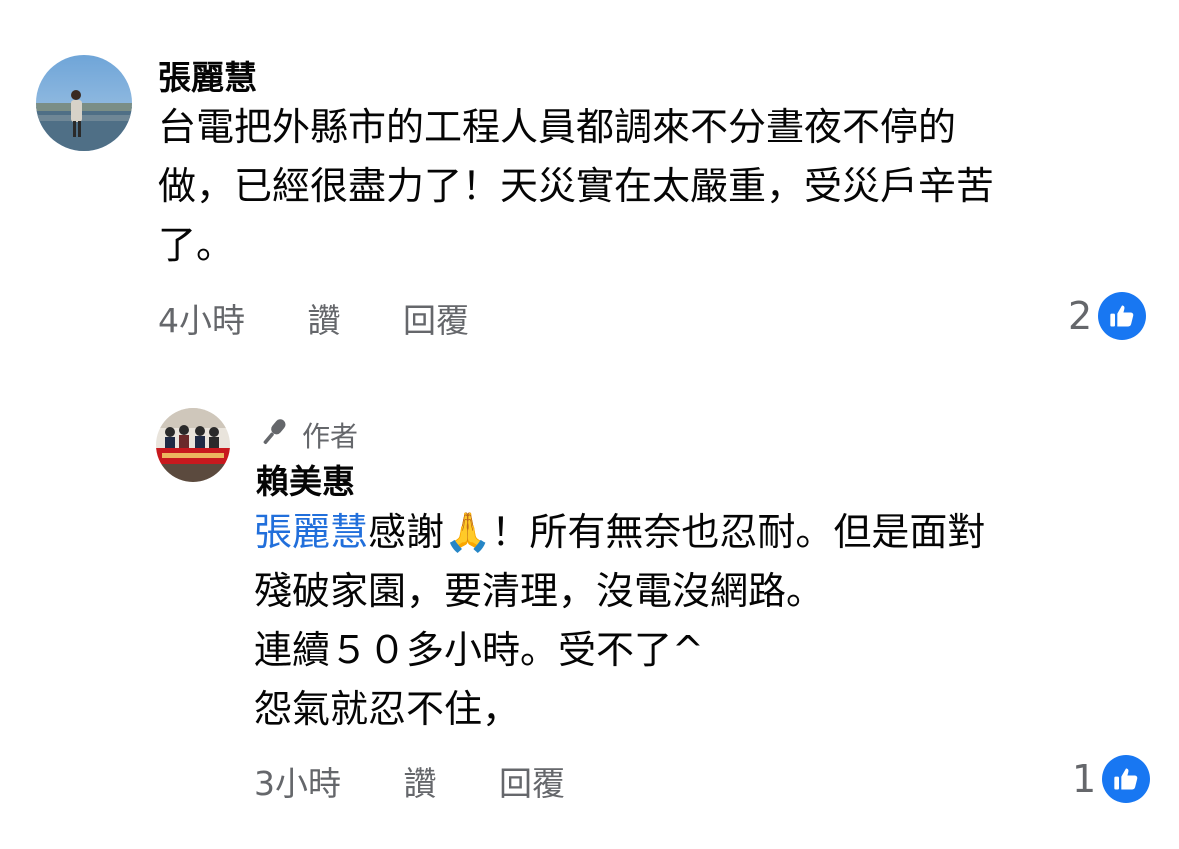 The height and width of the screenshot is (849, 1179). Describe the element at coordinates (311, 532) in the screenshot. I see `mention-link: 張麗慧` at that location.